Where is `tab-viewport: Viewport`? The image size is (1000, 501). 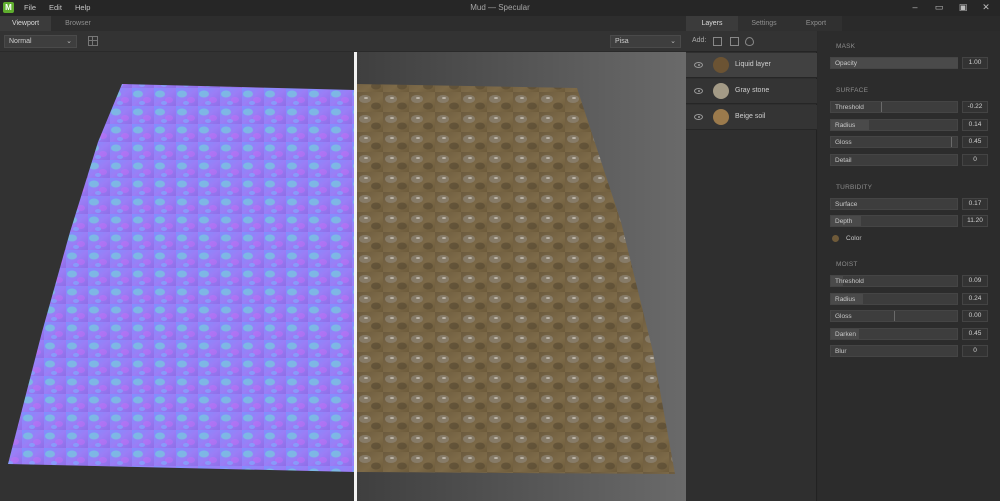 tab-viewport: Viewport is located at coordinates (25, 23).